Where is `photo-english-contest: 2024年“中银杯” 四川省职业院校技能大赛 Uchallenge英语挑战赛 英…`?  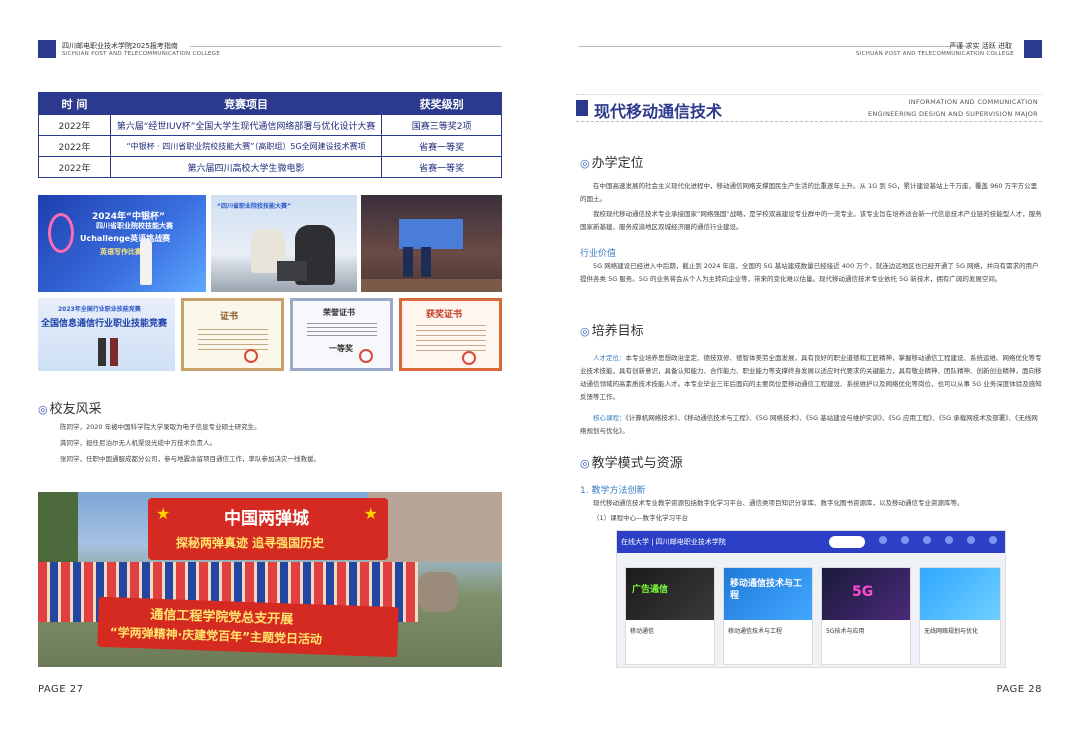 photo-english-contest: 2024年“中银杯” 四川省职业院校技能大赛 Uchallenge英语挑战赛 英… is located at coordinates (122, 243).